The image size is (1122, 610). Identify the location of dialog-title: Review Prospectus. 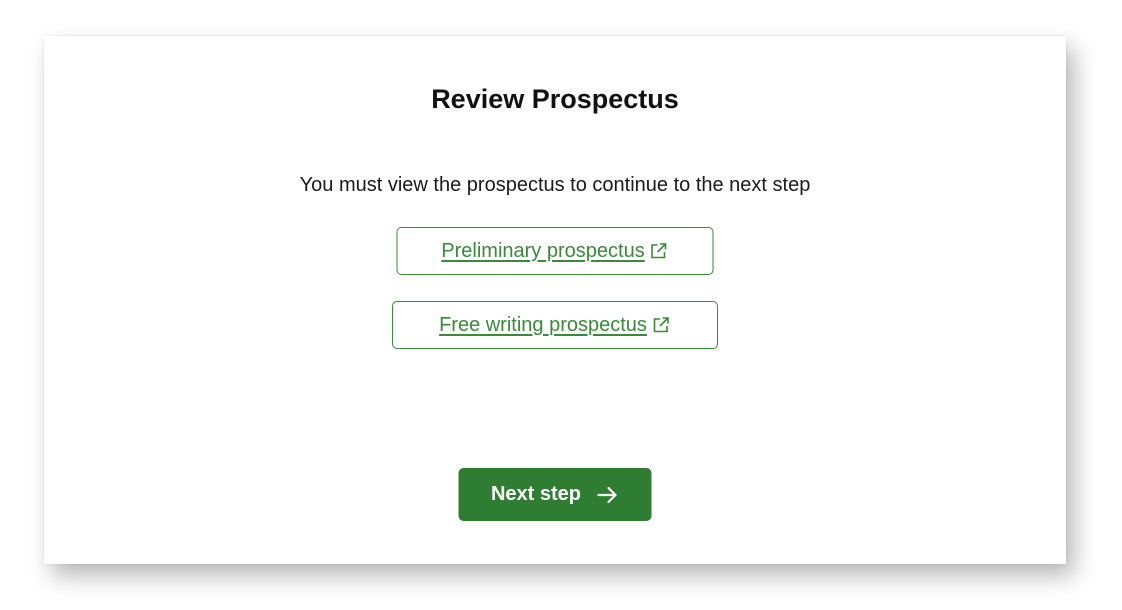
(555, 99).